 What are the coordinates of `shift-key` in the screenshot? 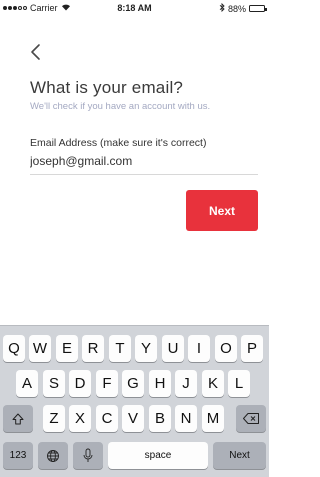 It's located at (18, 418).